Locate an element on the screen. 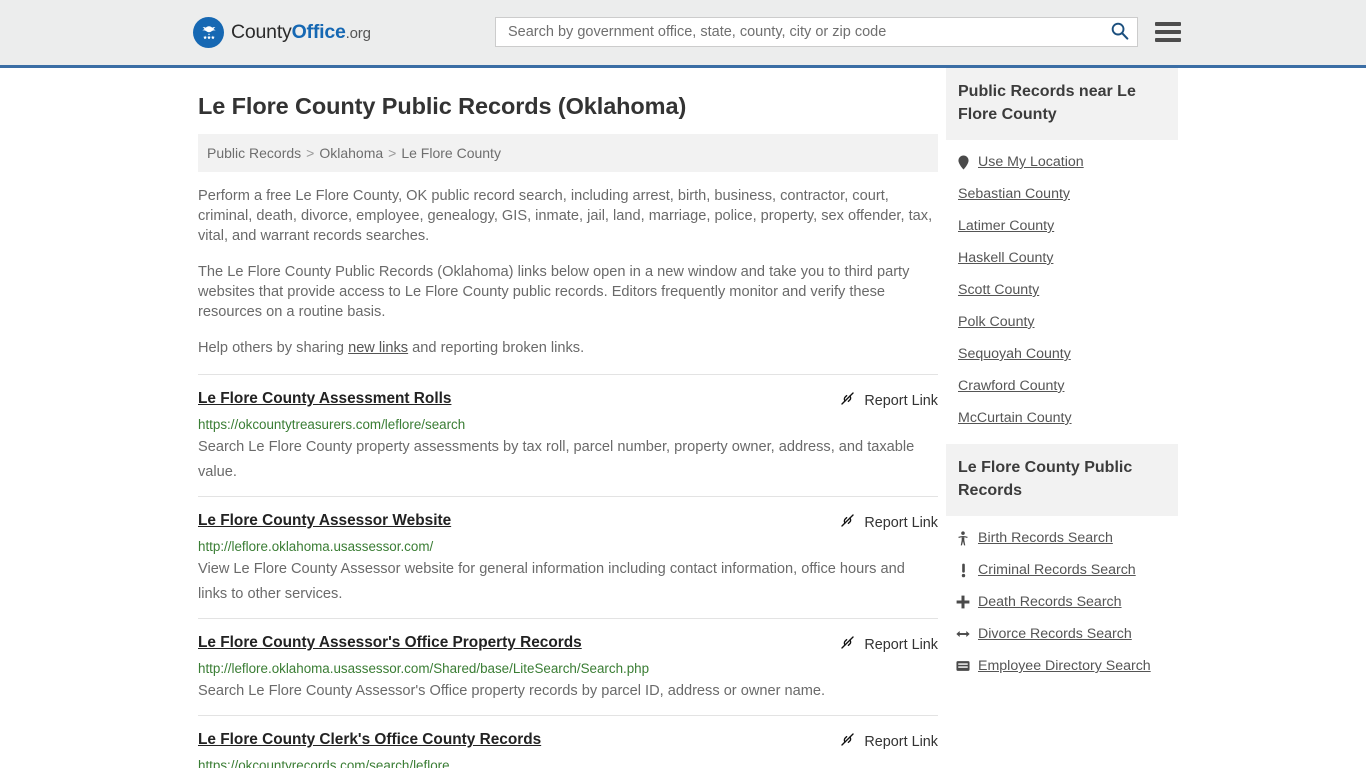 The height and width of the screenshot is (768, 1366). exclamation-icon is located at coordinates (963, 570).